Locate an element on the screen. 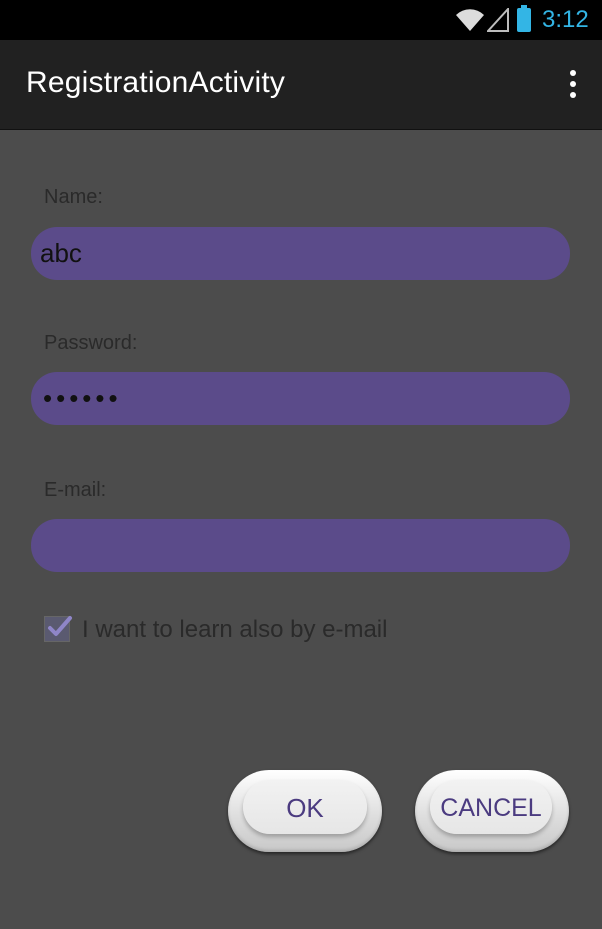  status-bar: 3:12 is located at coordinates (301, 20).